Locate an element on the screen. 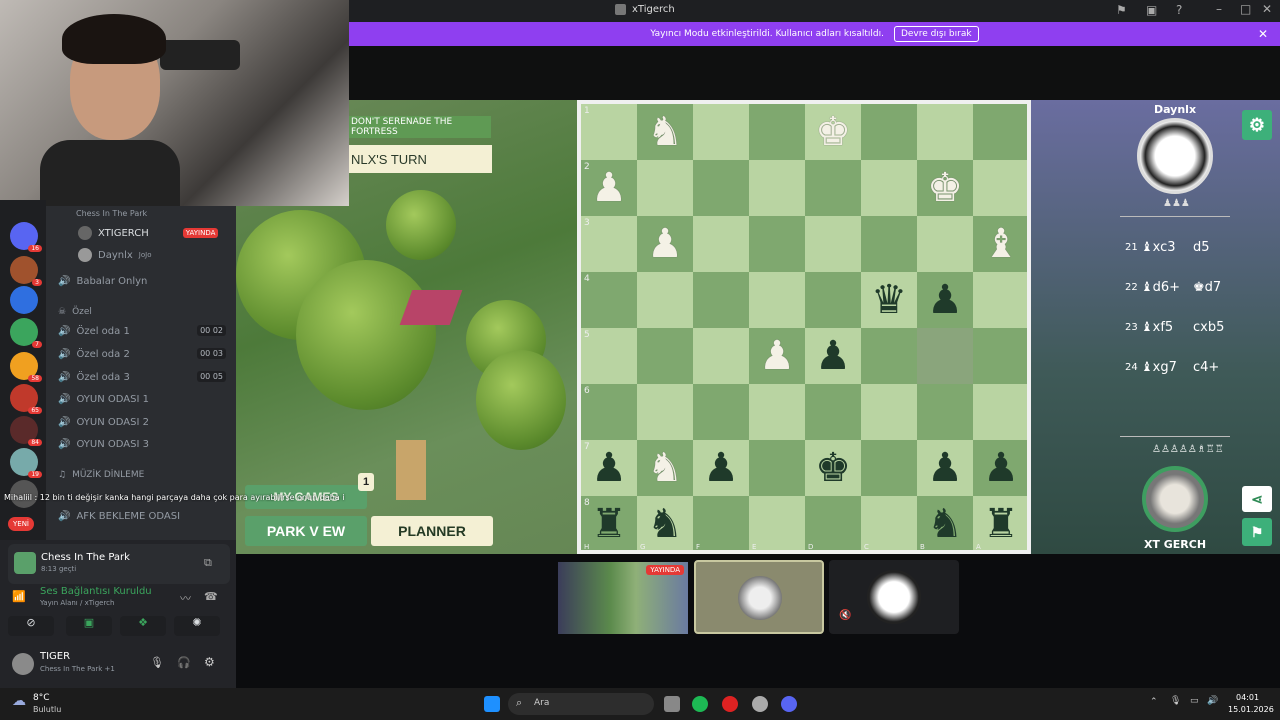 The width and height of the screenshot is (1280, 720). white-bishop-piece: ♝ is located at coordinates (1001, 244).